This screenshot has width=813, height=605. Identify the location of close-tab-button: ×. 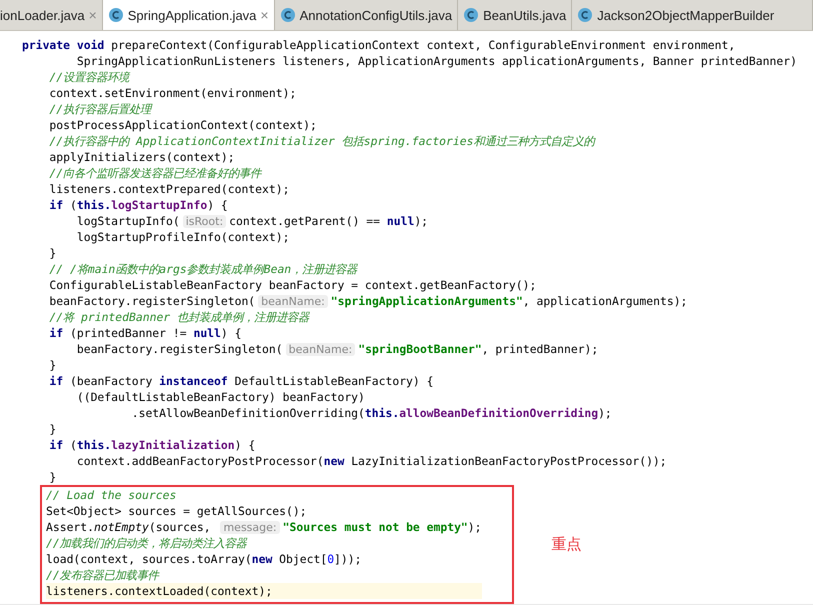
(264, 15).